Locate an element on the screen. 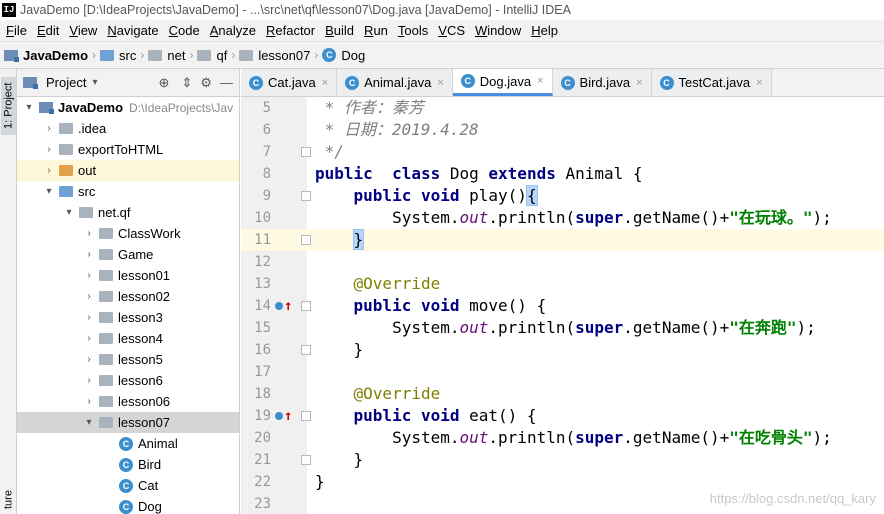 The image size is (884, 514). chevron-down-icon: ▾ is located at coordinates (94, 82).